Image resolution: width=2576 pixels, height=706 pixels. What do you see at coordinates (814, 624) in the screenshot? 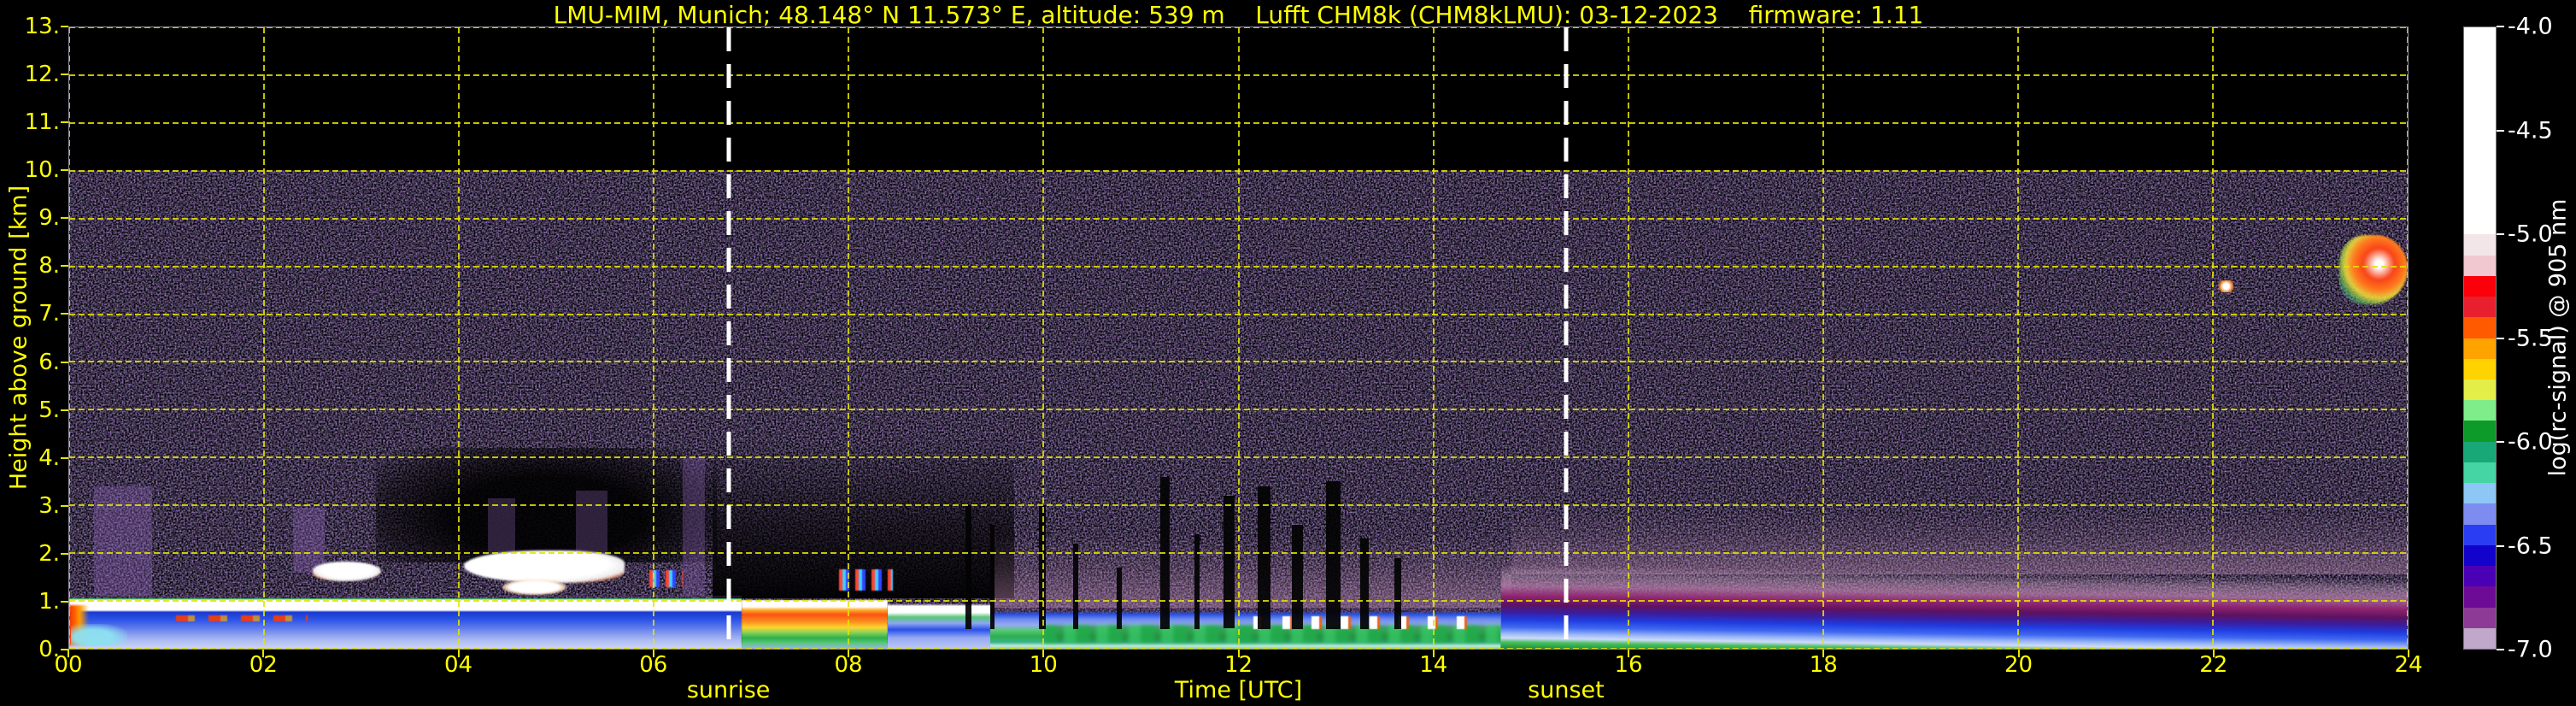
I see `feature-fog-bank` at bounding box center [814, 624].